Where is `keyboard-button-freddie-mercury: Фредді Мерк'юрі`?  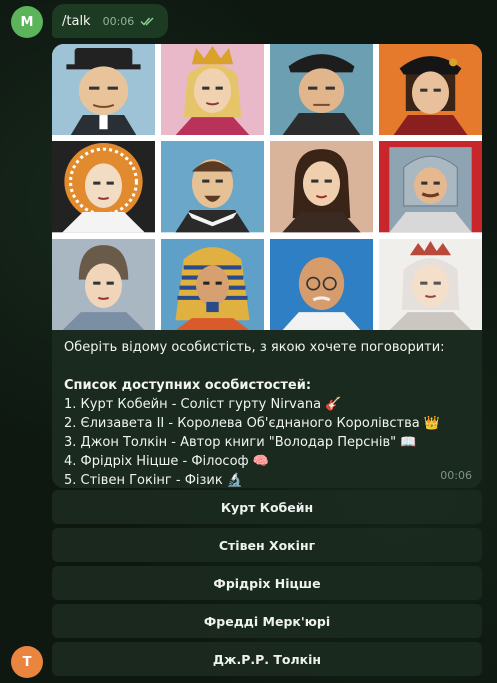
keyboard-button-freddie-mercury: Фредді Мерк'юрі is located at coordinates (267, 621).